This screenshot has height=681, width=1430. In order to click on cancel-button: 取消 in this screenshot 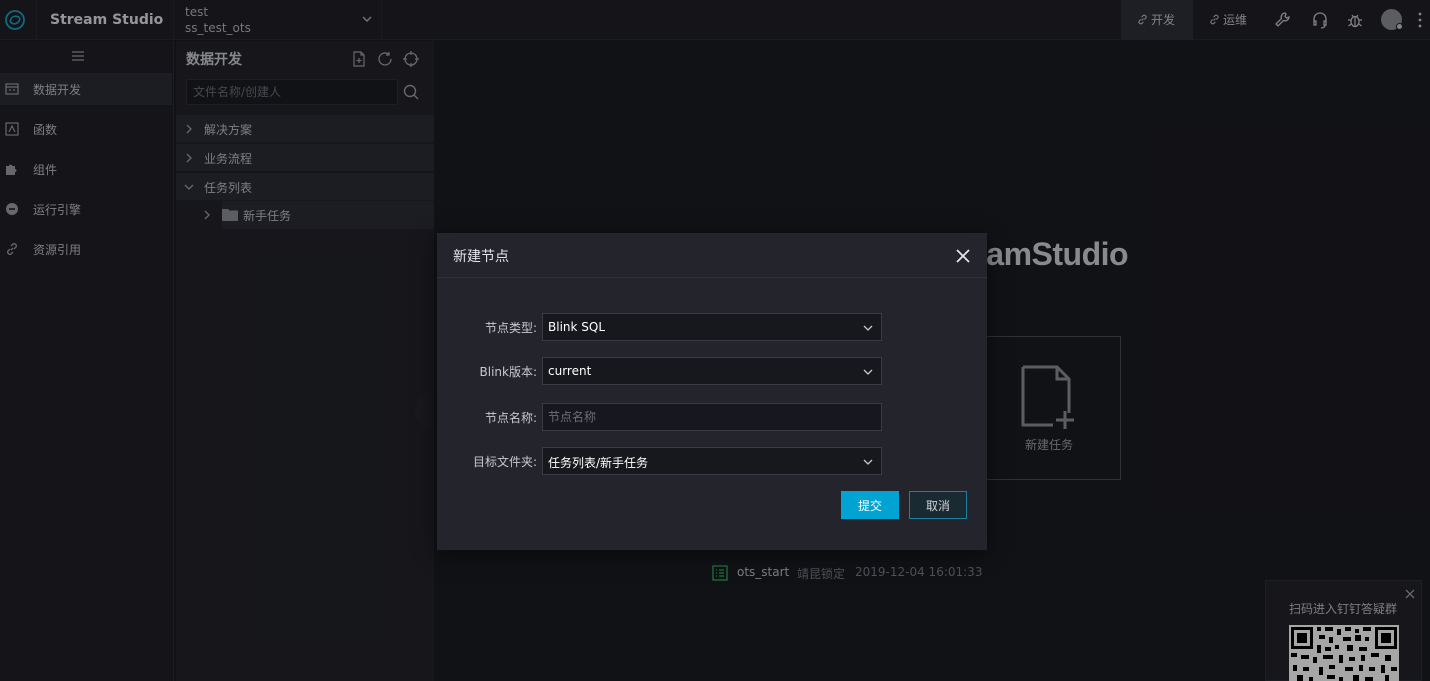, I will do `click(938, 505)`.